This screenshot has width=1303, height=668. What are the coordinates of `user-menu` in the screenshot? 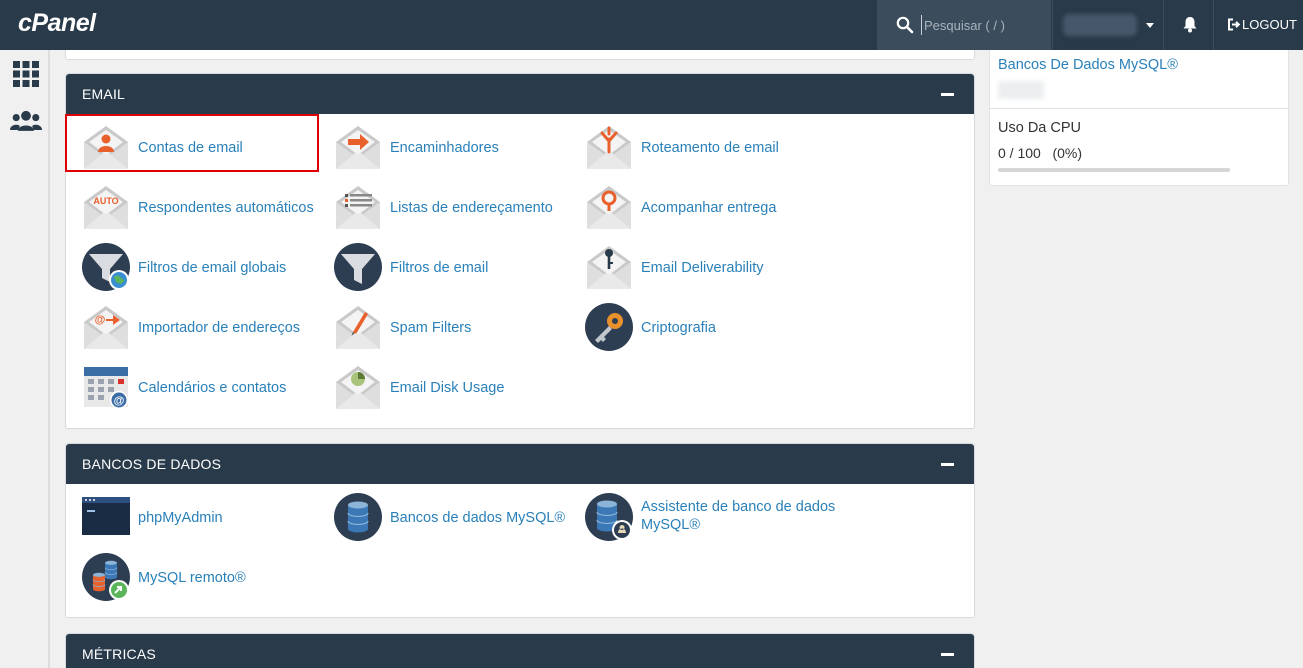 It's located at (1108, 25).